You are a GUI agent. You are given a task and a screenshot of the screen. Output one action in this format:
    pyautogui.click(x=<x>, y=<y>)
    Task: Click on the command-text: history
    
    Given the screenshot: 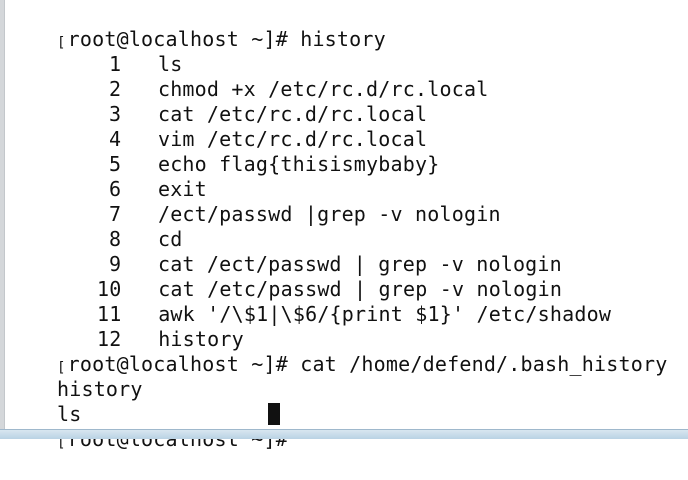 What is the action you would take?
    pyautogui.click(x=343, y=39)
    